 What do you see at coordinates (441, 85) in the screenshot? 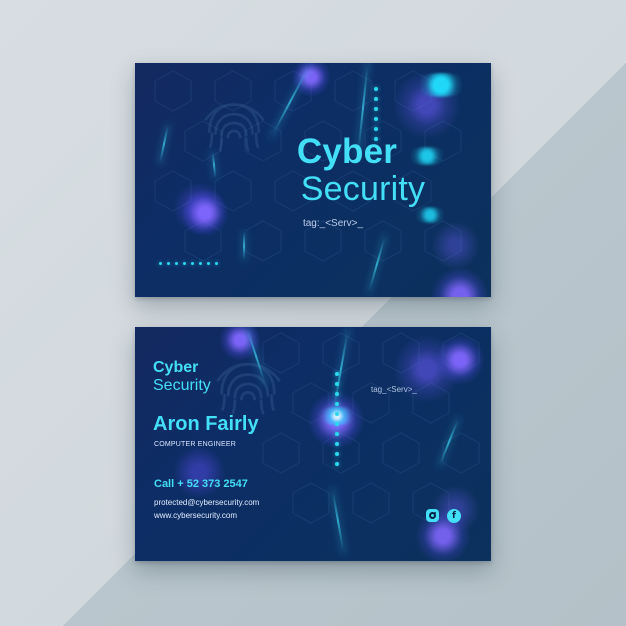
I see `front-glow-top-right` at bounding box center [441, 85].